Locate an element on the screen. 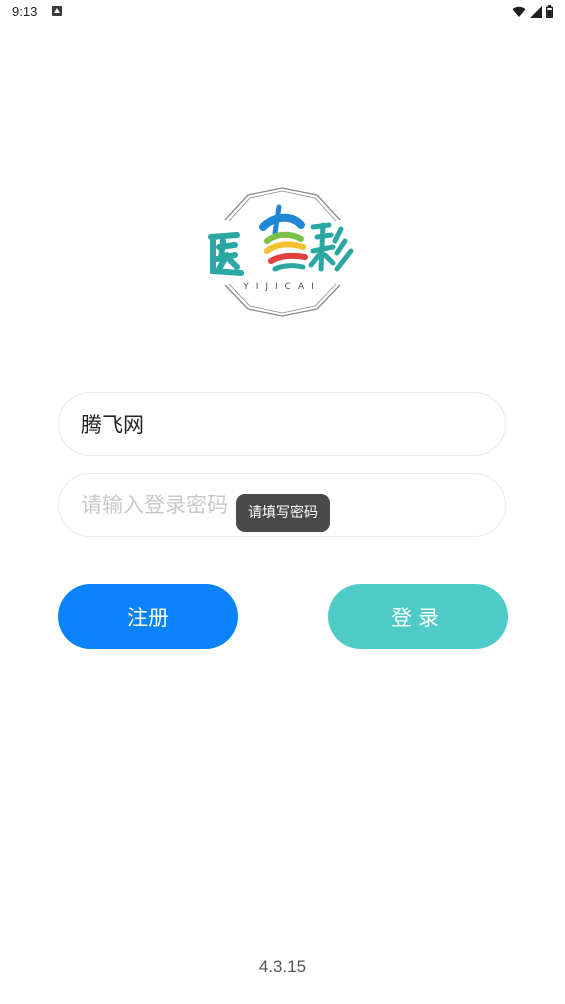 Image resolution: width=565 pixels, height=1004 pixels. status-bar: 9:13 is located at coordinates (282, 12).